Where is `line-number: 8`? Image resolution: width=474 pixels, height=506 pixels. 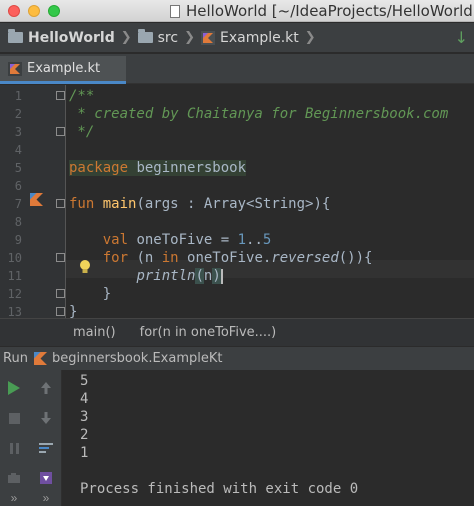 line-number: 8 is located at coordinates (18, 222).